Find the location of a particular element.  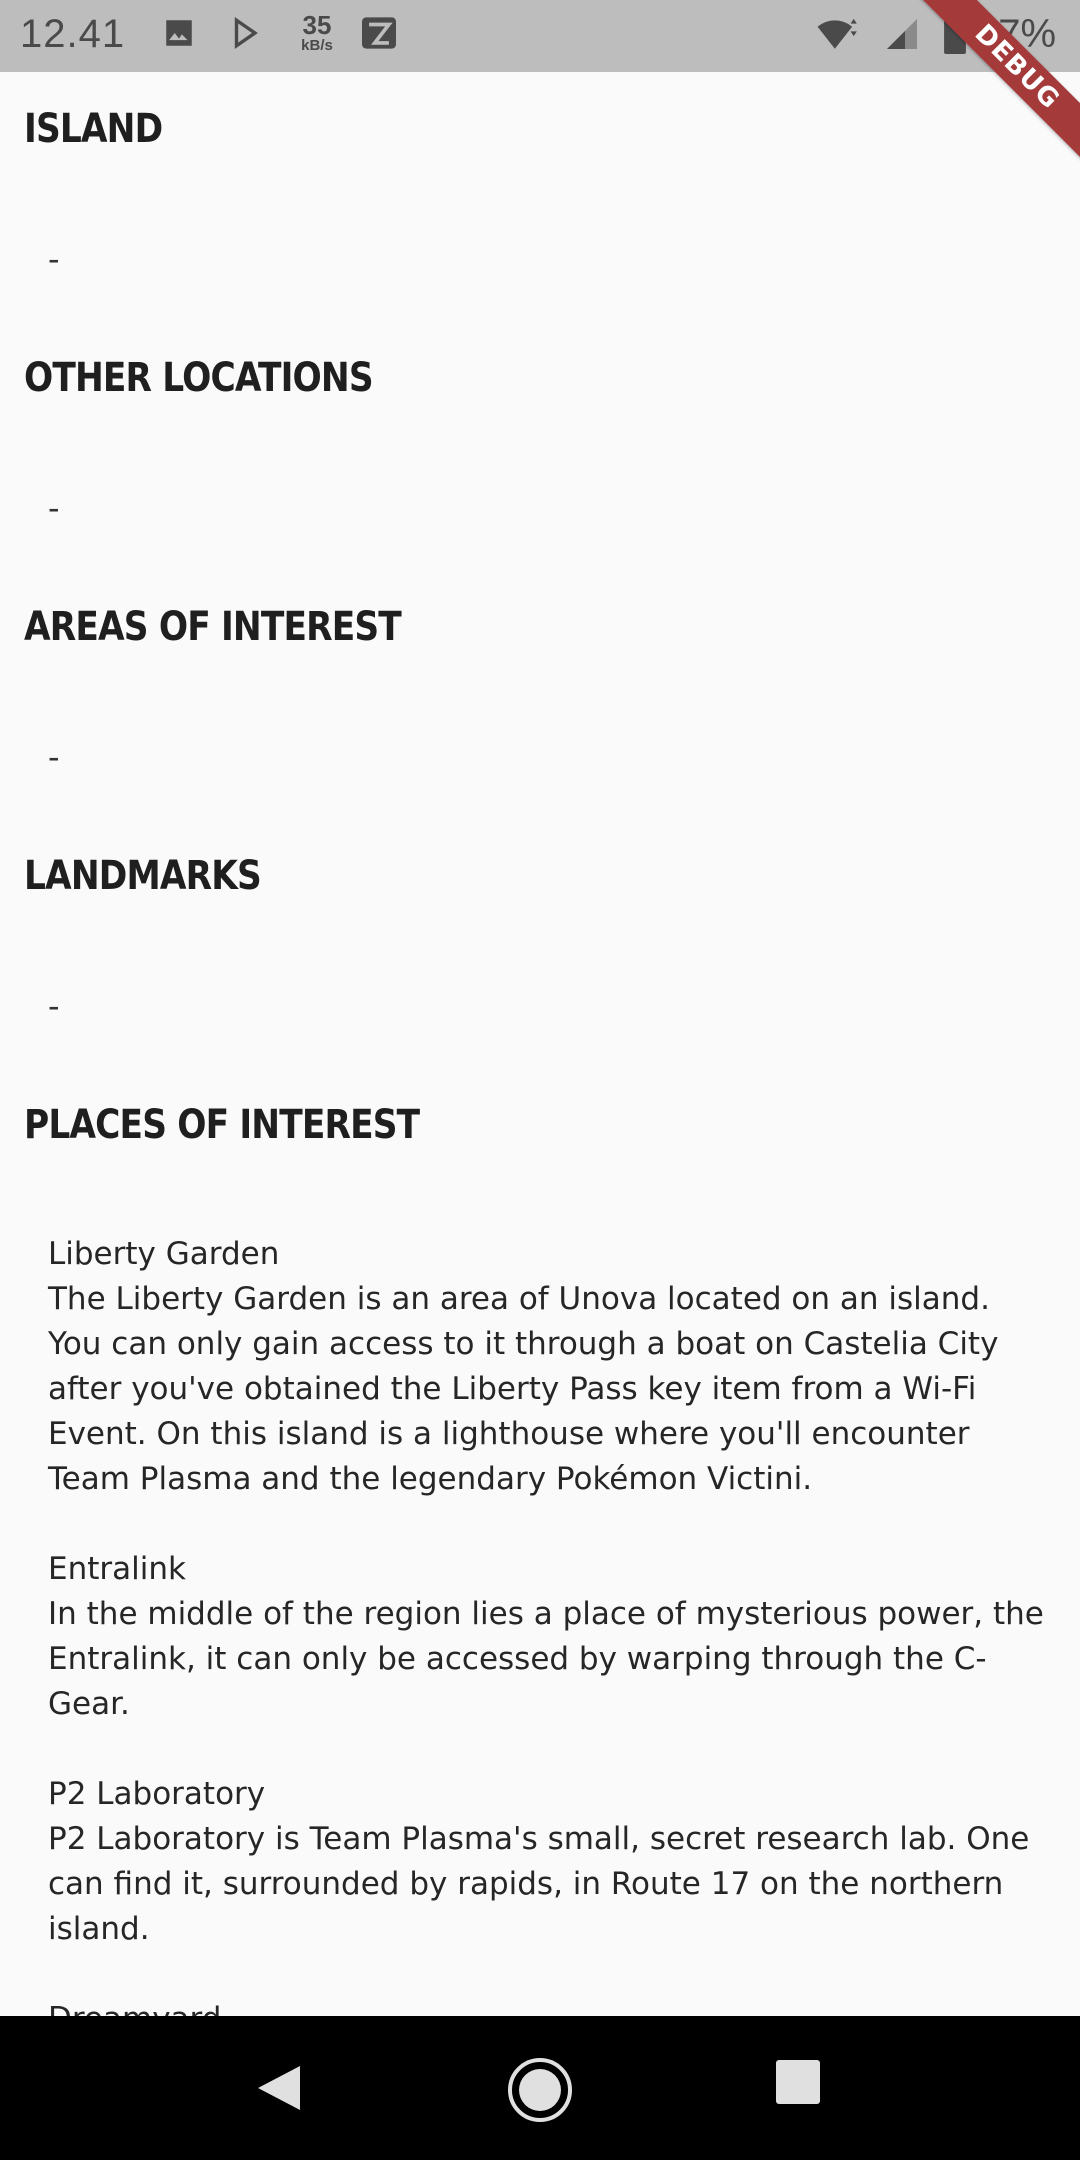

place-name: Dreamyard is located at coordinates (548, 2006).